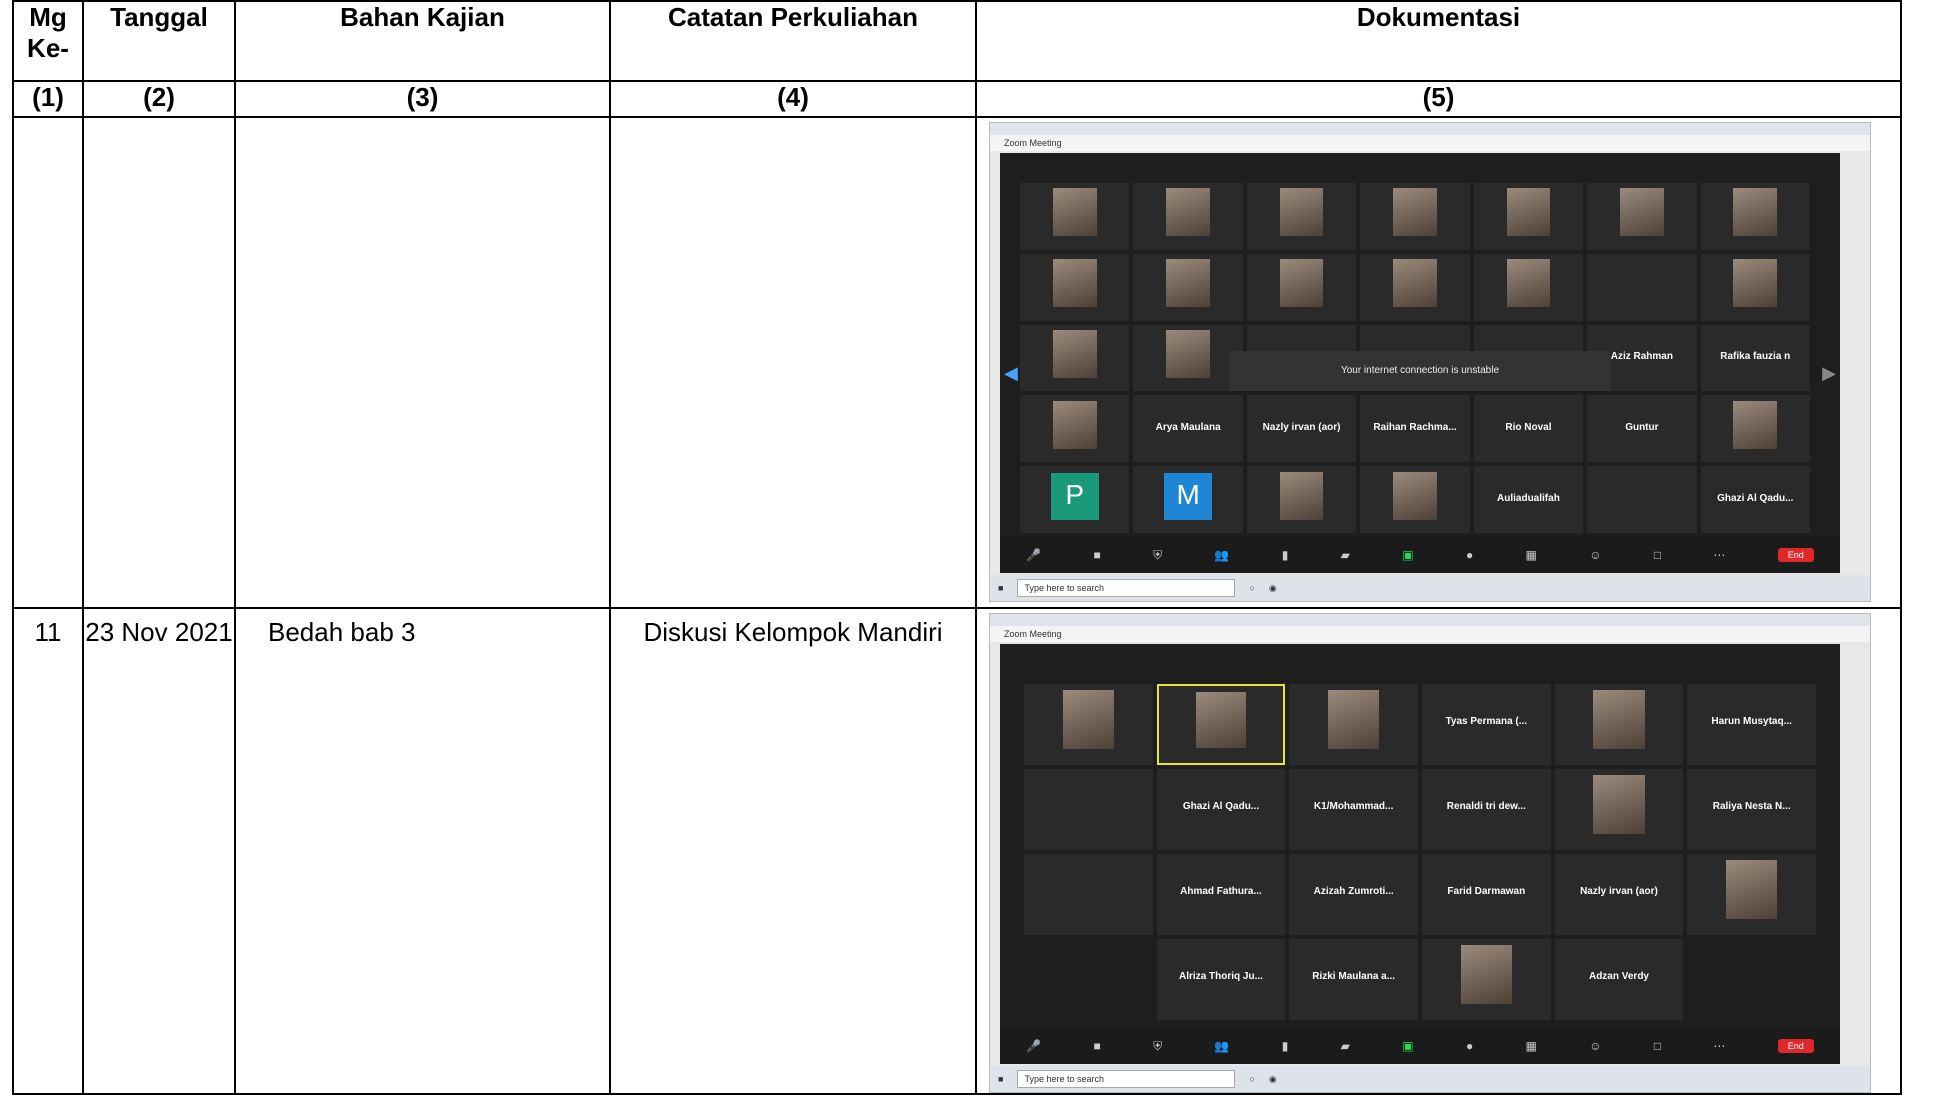 Image resolution: width=1938 pixels, height=1095 pixels. What do you see at coordinates (1301, 429) in the screenshot?
I see `video-tile: Nazly irvan (aor)` at bounding box center [1301, 429].